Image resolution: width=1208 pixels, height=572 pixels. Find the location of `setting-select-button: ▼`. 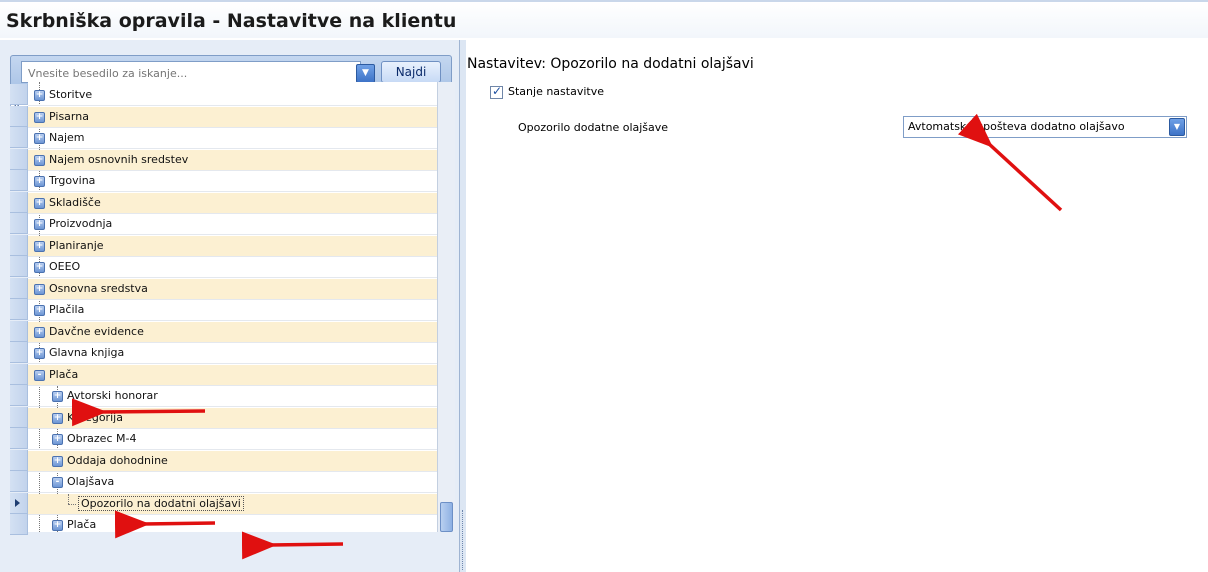

setting-select-button: ▼ is located at coordinates (1177, 127).